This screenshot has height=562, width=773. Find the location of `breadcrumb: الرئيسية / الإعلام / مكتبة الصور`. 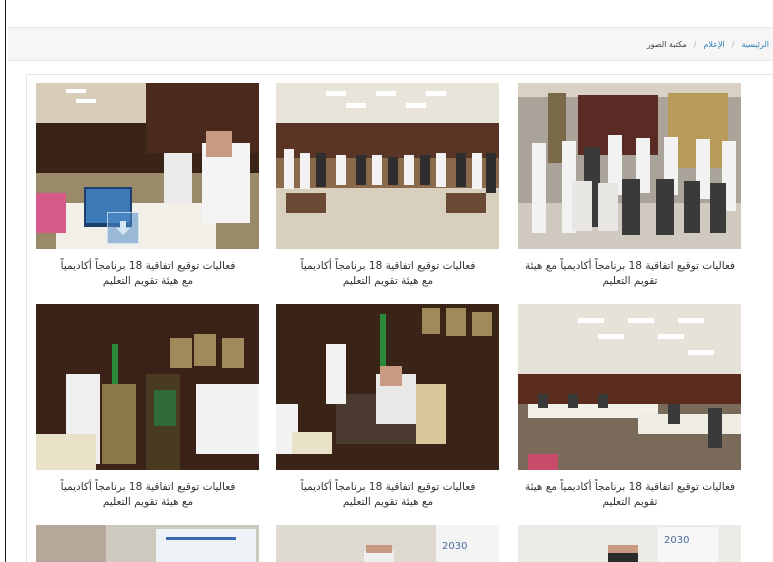

breadcrumb: الرئيسية / الإعلام / مكتبة الصور is located at coordinates (390, 44).